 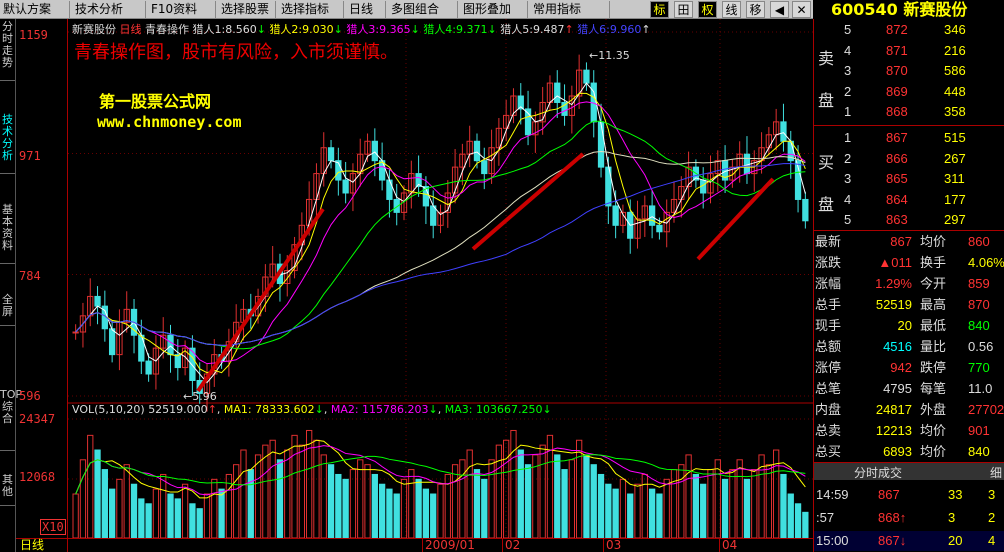 What do you see at coordinates (952, 517) in the screenshot?
I see `trade-volume: 3` at bounding box center [952, 517].